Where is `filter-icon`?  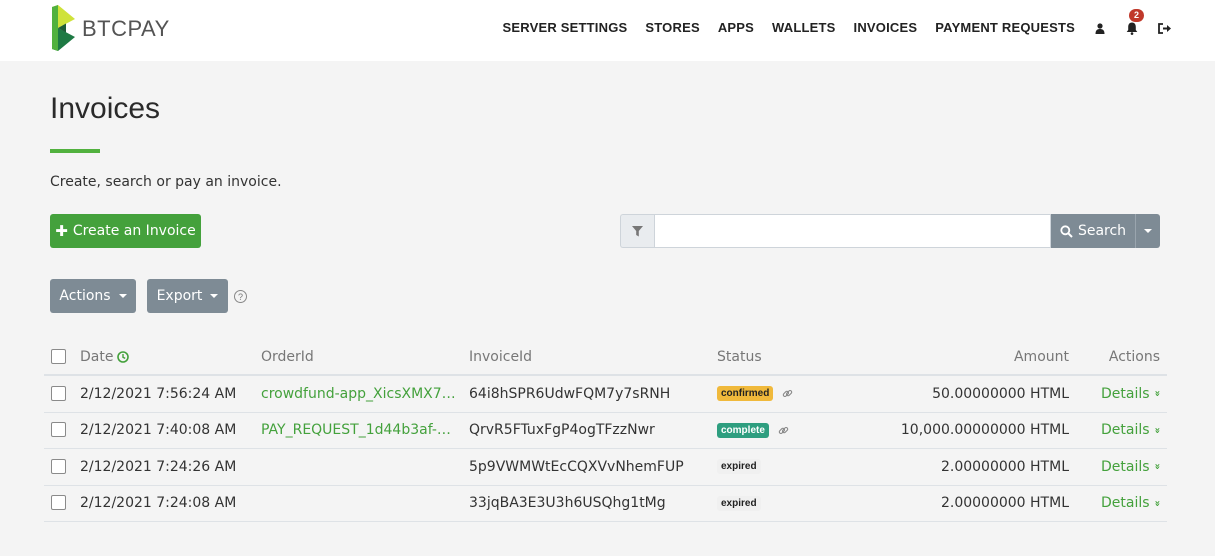
filter-icon is located at coordinates (637, 231).